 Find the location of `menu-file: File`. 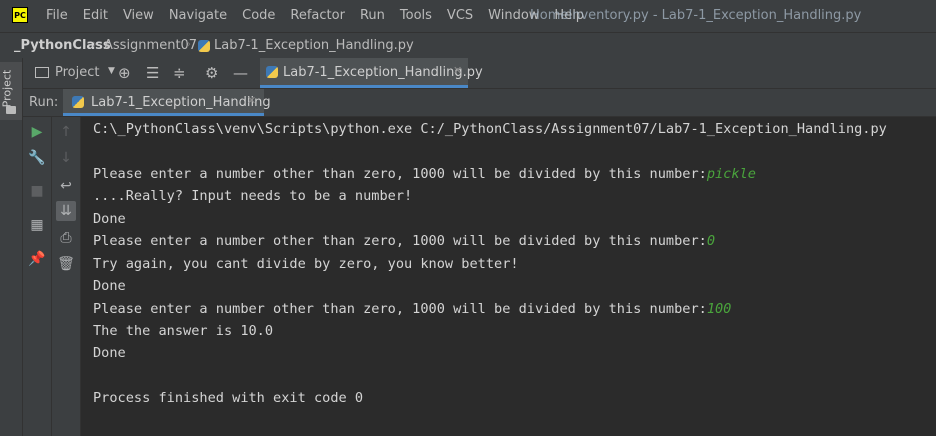

menu-file: File is located at coordinates (57, 15).